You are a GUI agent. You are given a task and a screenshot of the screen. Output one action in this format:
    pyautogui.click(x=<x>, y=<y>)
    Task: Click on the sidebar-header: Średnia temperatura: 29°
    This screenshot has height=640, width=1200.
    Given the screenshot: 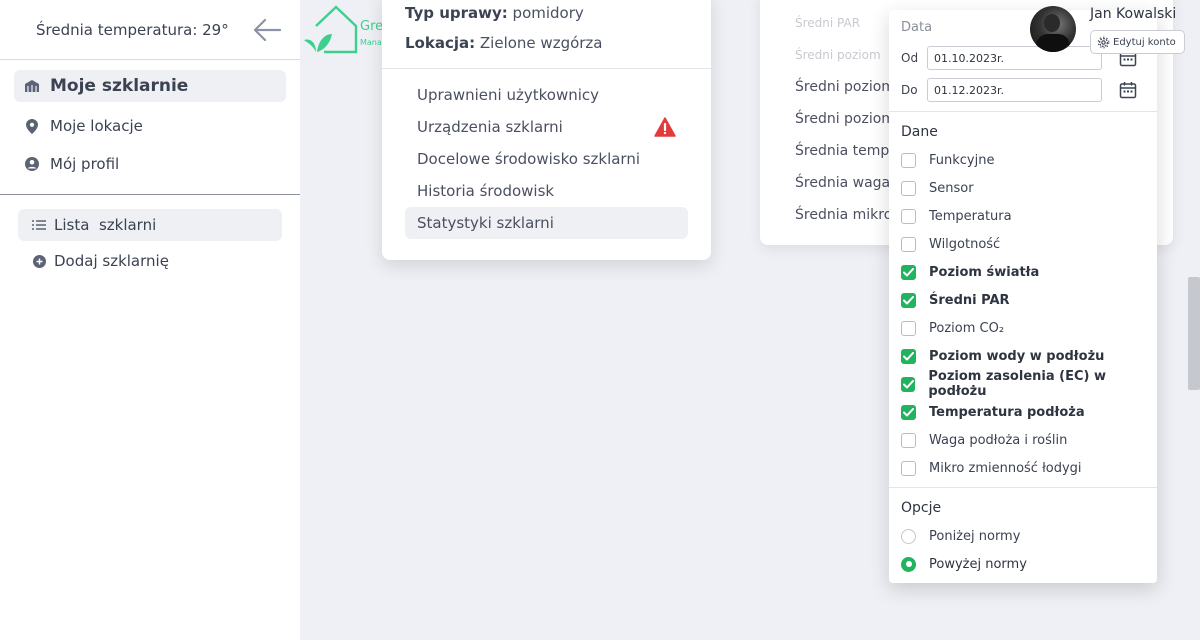 What is the action you would take?
    pyautogui.click(x=150, y=30)
    